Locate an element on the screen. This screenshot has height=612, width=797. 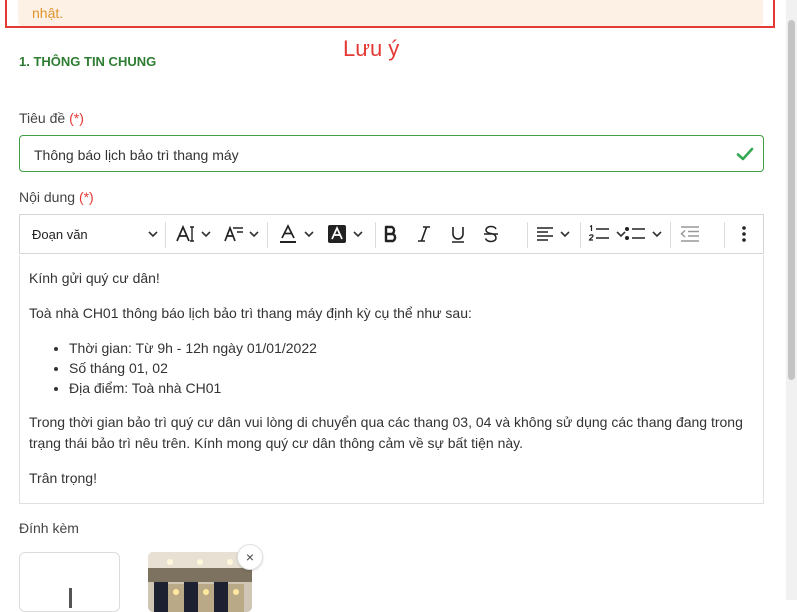
title-input: Thông báo lịch bảo trì thang máy is located at coordinates (391, 153).